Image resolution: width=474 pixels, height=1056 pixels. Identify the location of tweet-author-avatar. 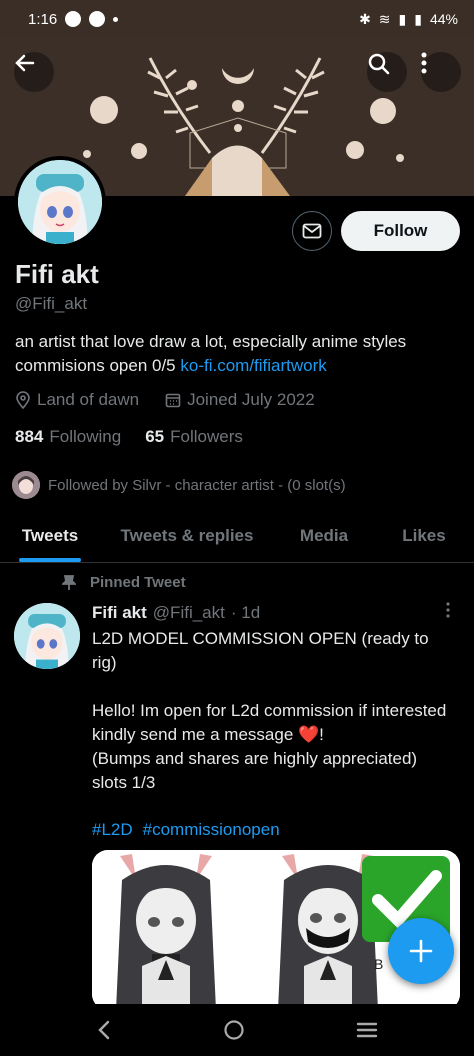
(47, 636).